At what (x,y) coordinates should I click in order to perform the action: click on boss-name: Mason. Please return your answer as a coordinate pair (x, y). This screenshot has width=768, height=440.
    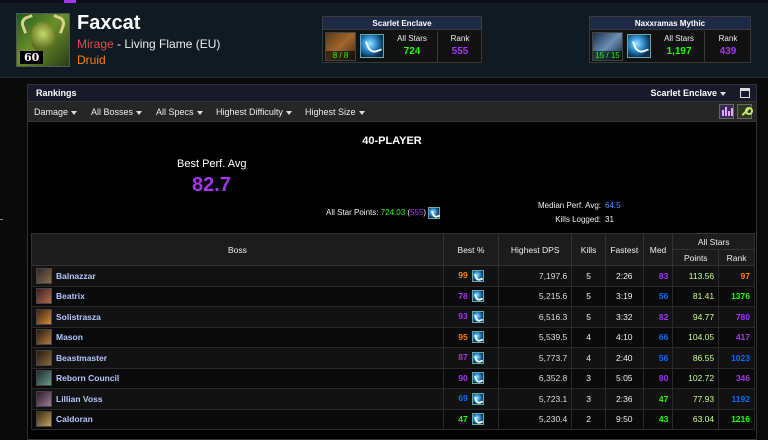
    Looking at the image, I should click on (69, 337).